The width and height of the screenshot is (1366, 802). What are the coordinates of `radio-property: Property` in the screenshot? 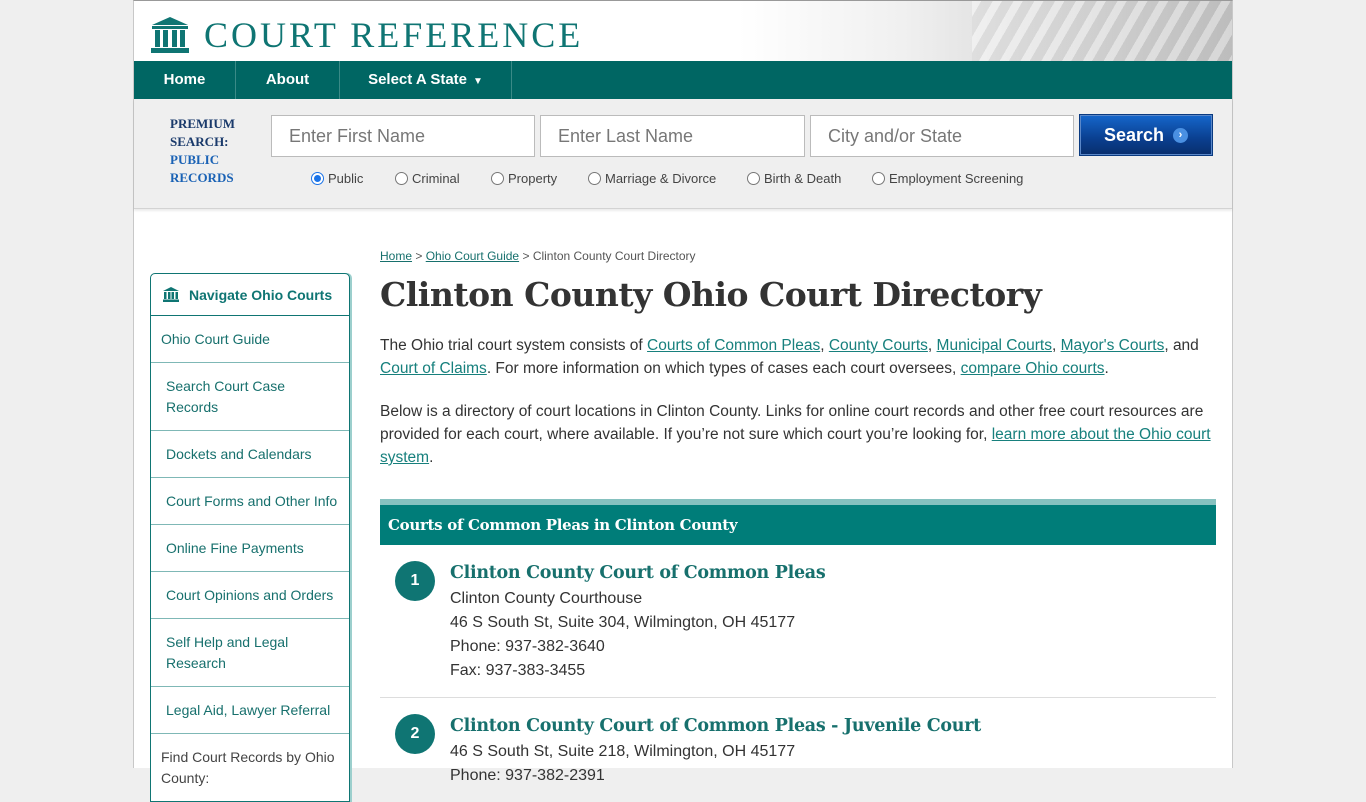 It's located at (539, 178).